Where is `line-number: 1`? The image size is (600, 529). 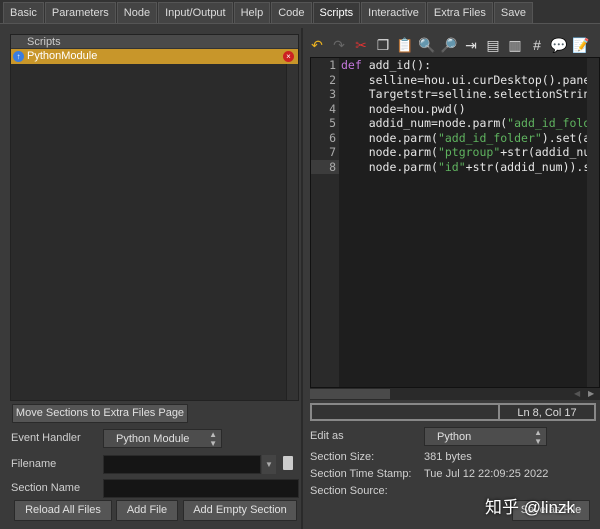
line-number: 1 is located at coordinates (332, 65).